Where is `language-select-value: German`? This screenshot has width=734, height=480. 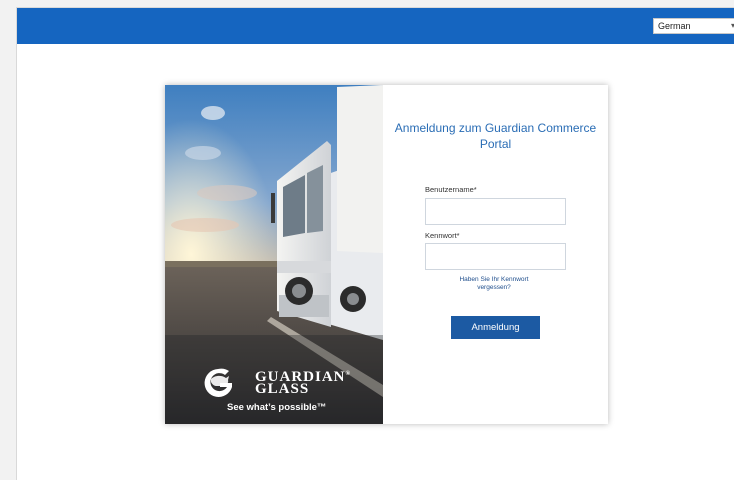 language-select-value: German is located at coordinates (674, 26).